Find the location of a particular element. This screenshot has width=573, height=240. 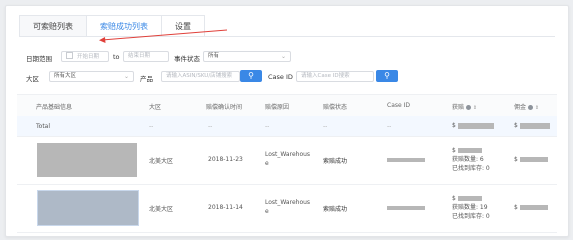

col-confirm-time: 赔偿确认时间 is located at coordinates (224, 107).